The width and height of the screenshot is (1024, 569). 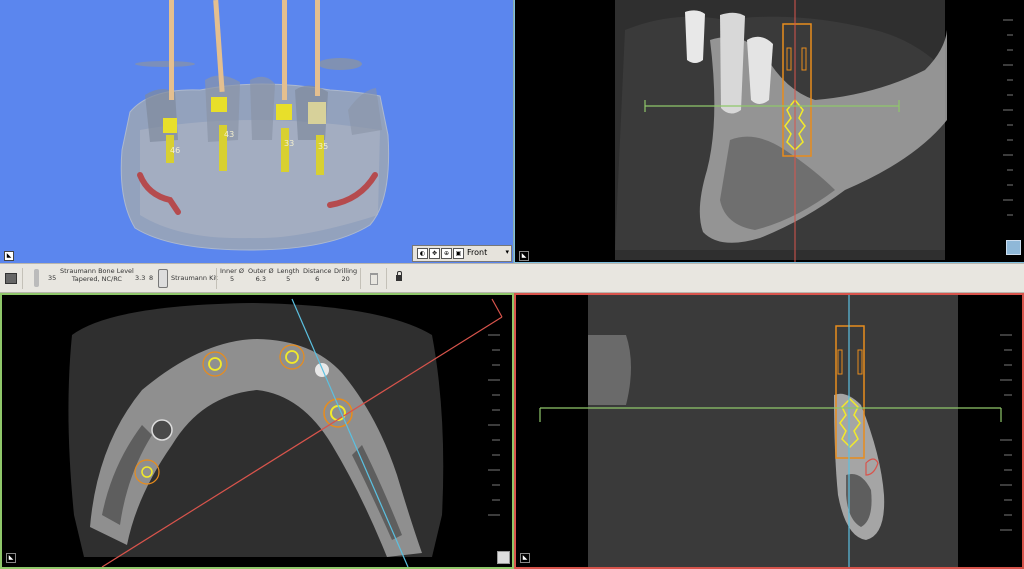 I want to click on sleeve-length: Length 5, so click(x=288, y=275).